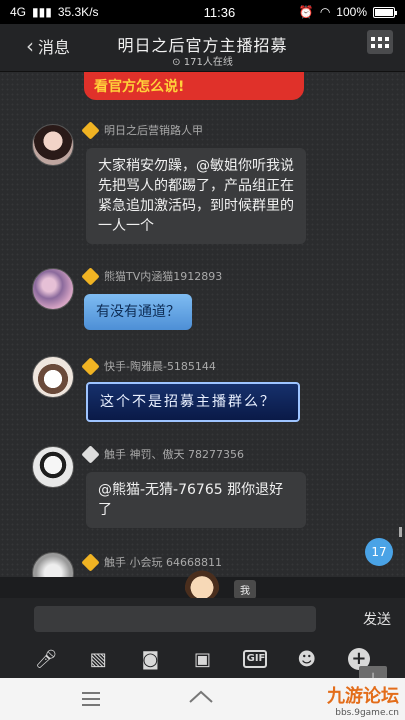  I want to click on microphone-icon: 🎤︎, so click(46, 659).